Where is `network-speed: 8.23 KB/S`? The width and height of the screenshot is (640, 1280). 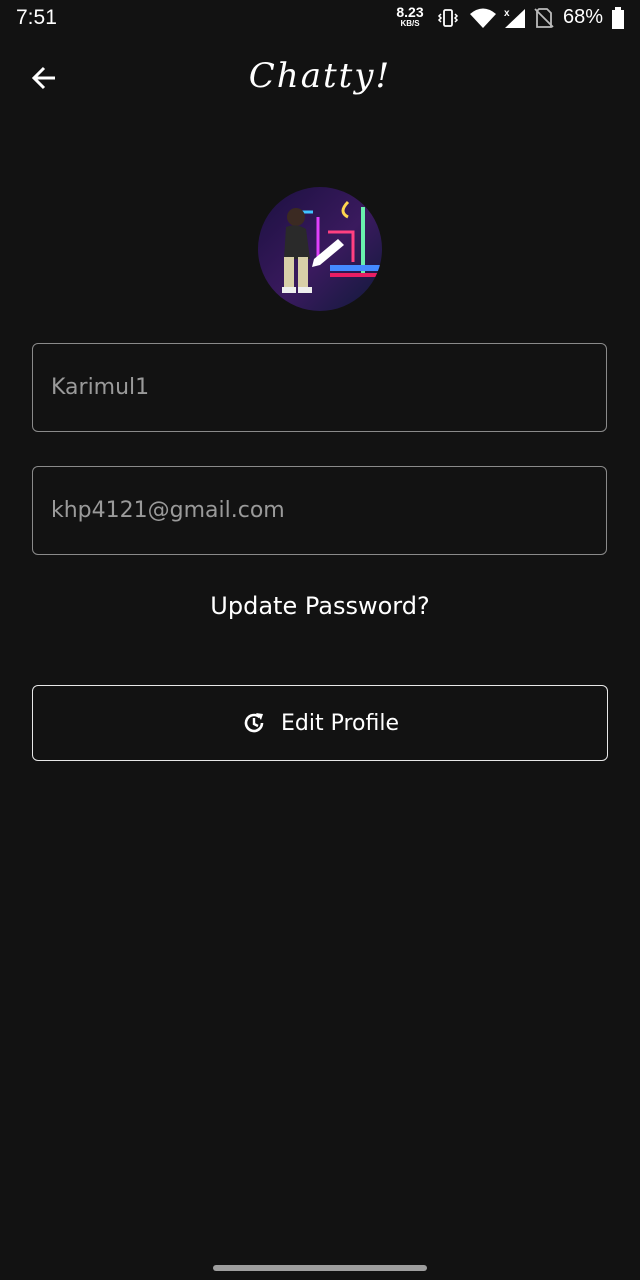 network-speed: 8.23 KB/S is located at coordinates (410, 16).